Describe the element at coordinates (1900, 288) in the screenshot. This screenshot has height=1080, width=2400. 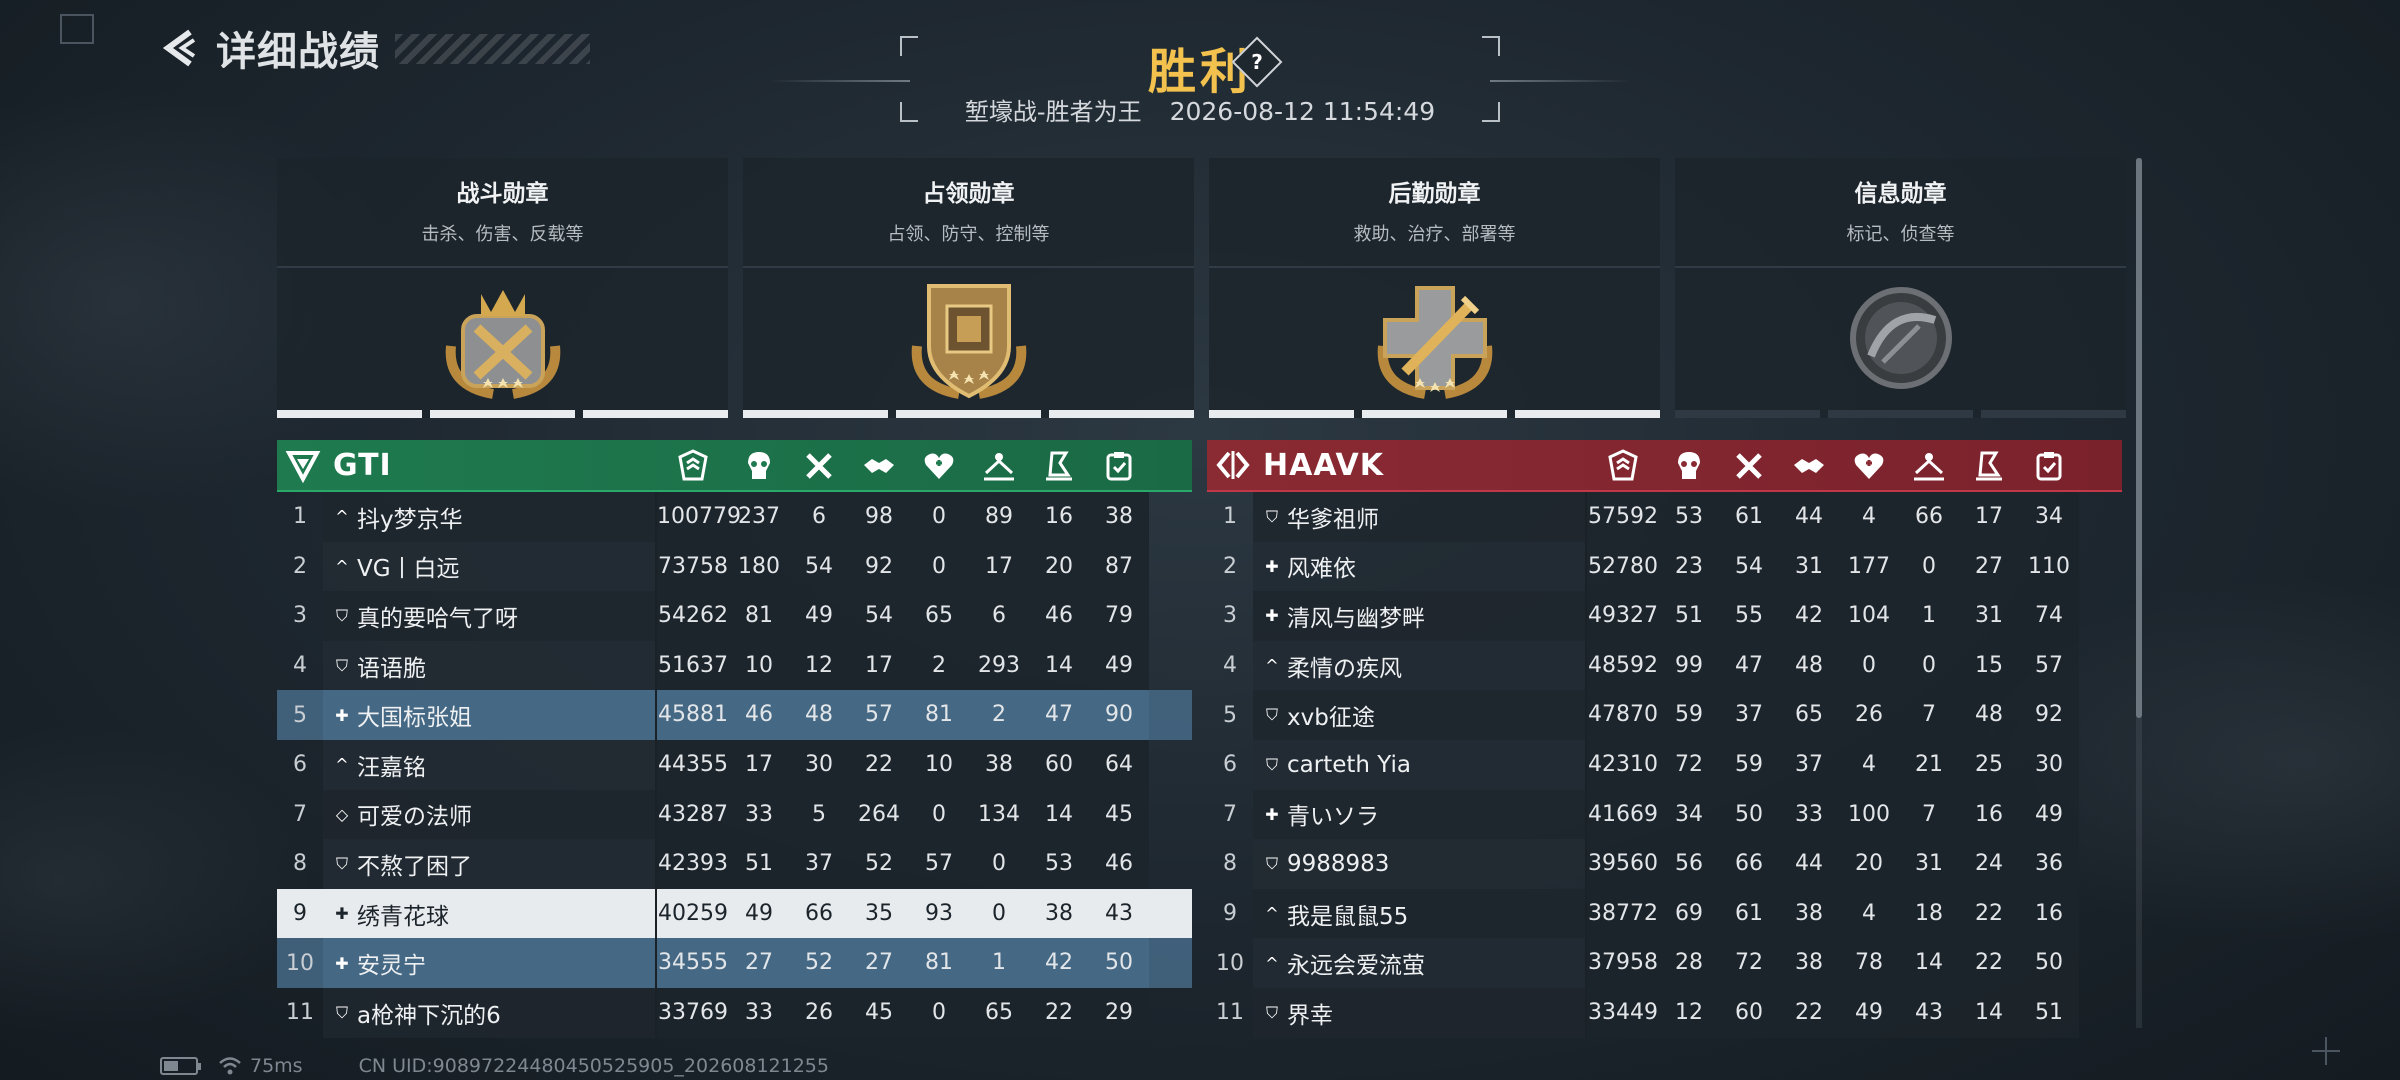
I see `medal-card-intel: 信息勋章 标记、侦查等` at that location.